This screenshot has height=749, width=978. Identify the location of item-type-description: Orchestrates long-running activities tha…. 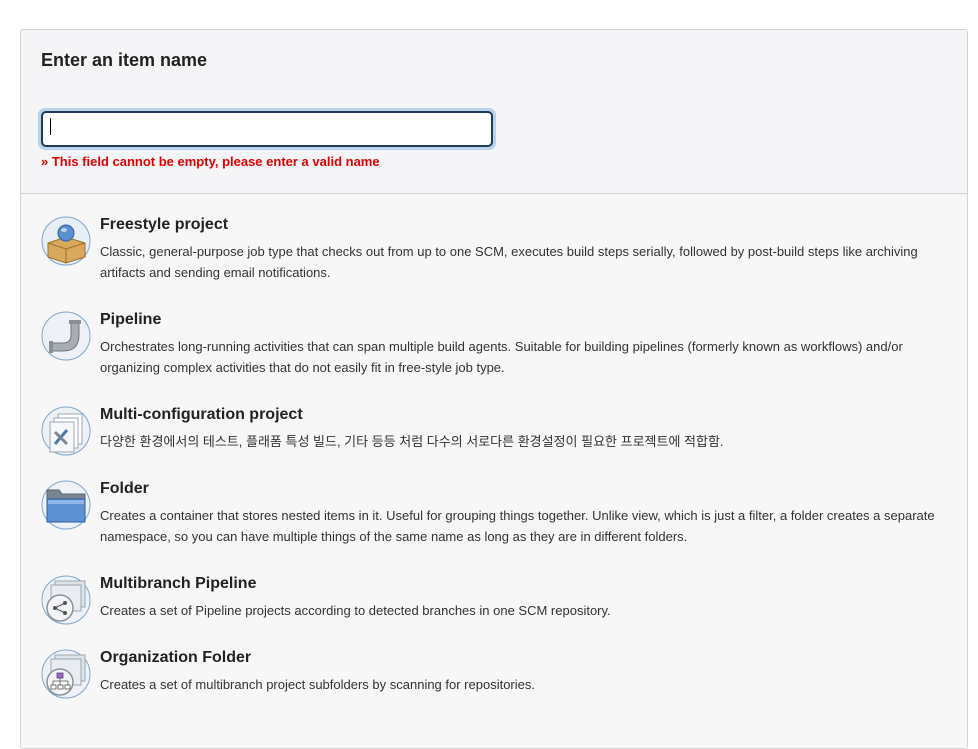
(501, 357).